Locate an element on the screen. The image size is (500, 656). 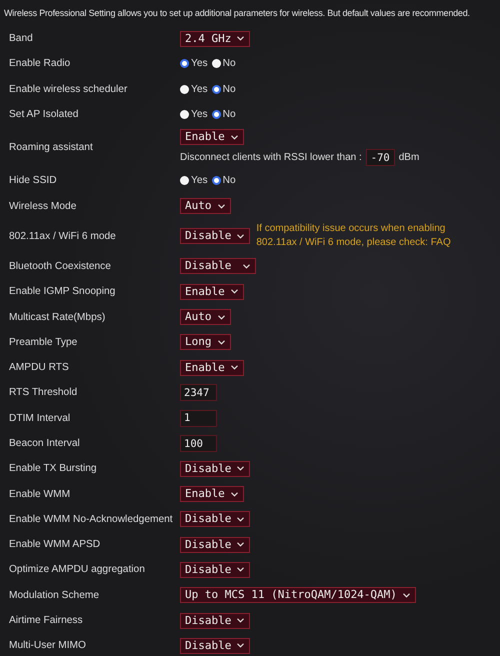
setting-label: RTS Threshold is located at coordinates (43, 392).